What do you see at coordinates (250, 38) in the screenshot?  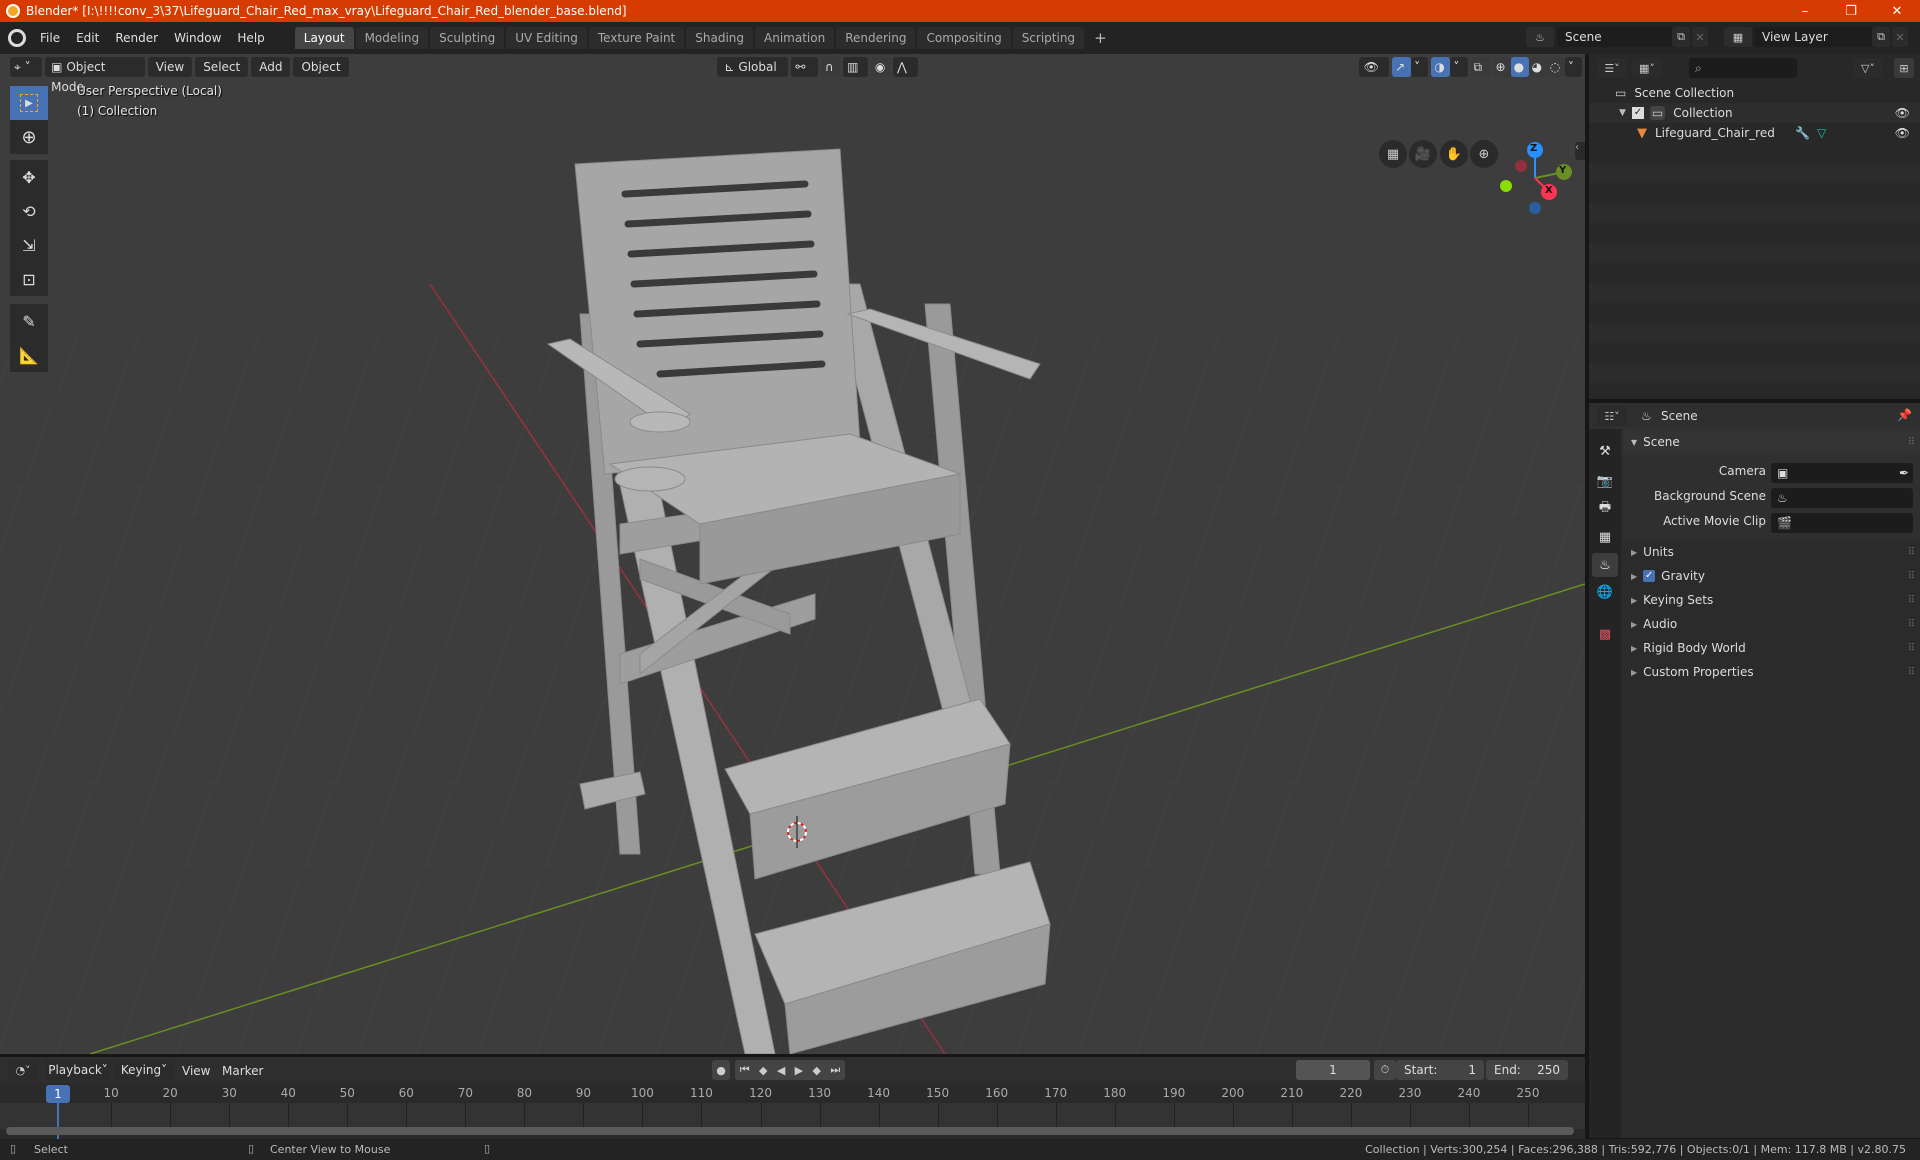 I see `menu-help: Help` at bounding box center [250, 38].